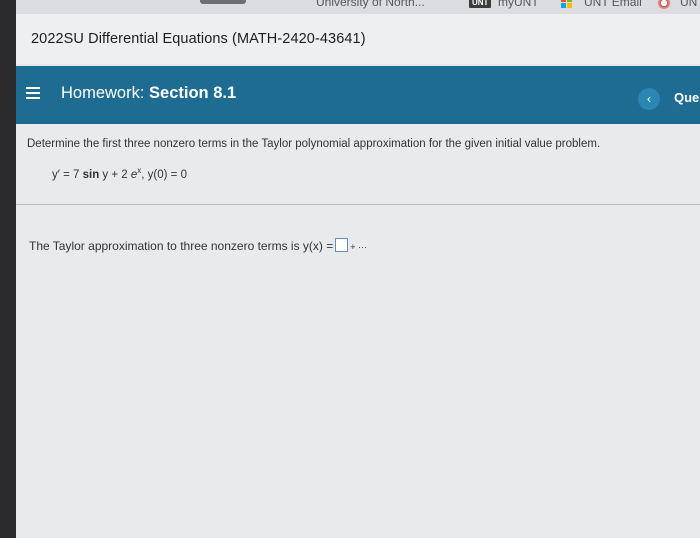 Image resolution: width=700 pixels, height=538 pixels. What do you see at coordinates (342, 245) in the screenshot?
I see `answer-input` at bounding box center [342, 245].